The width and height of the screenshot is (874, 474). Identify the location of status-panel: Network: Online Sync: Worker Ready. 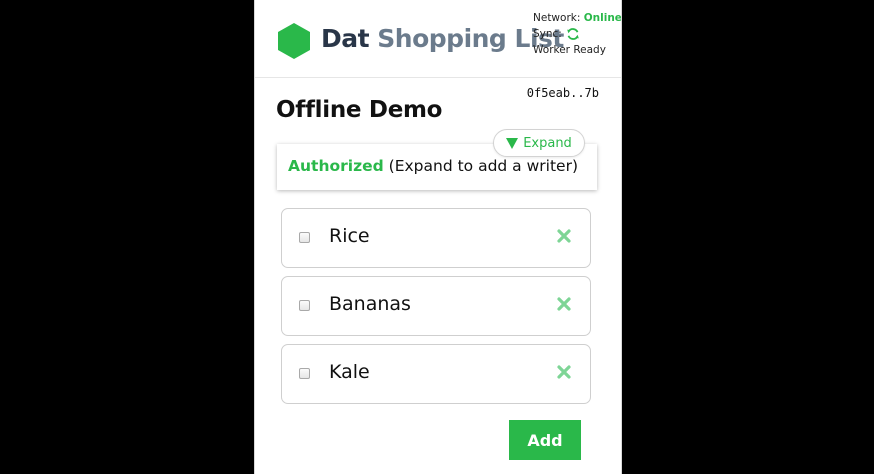
(577, 34).